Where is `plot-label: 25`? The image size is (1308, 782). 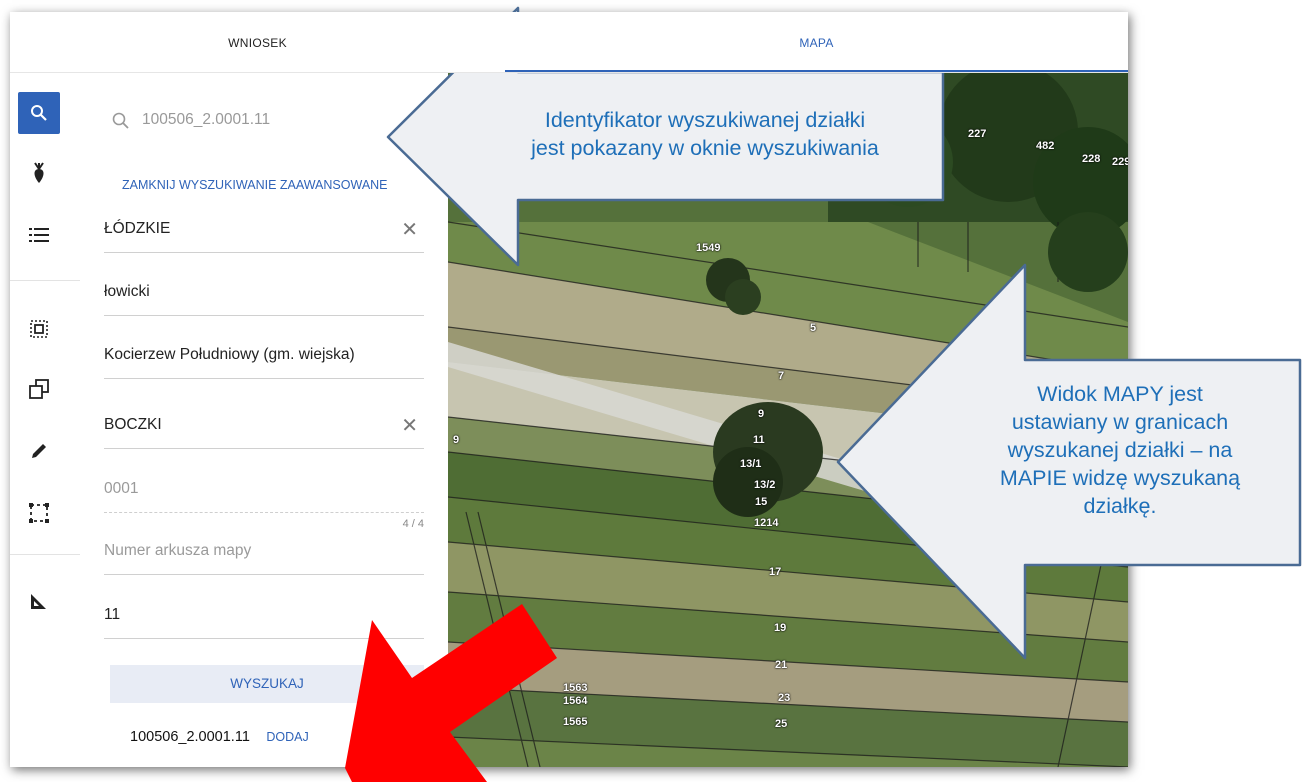 plot-label: 25 is located at coordinates (781, 724).